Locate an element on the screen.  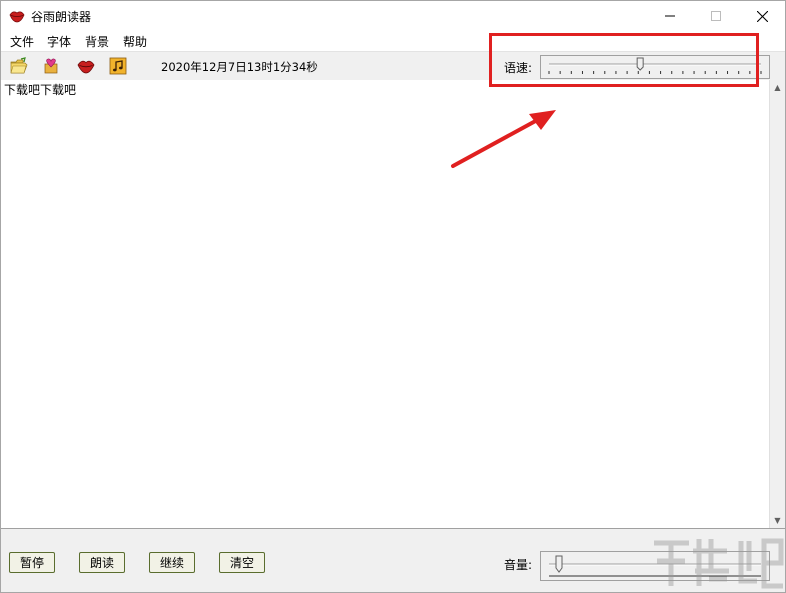
heart-box-icon is located at coordinates (51, 66).